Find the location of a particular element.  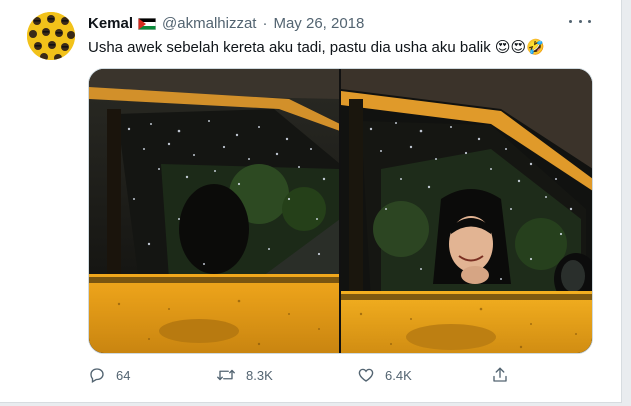

retweet-button: 8.3K is located at coordinates (244, 375).